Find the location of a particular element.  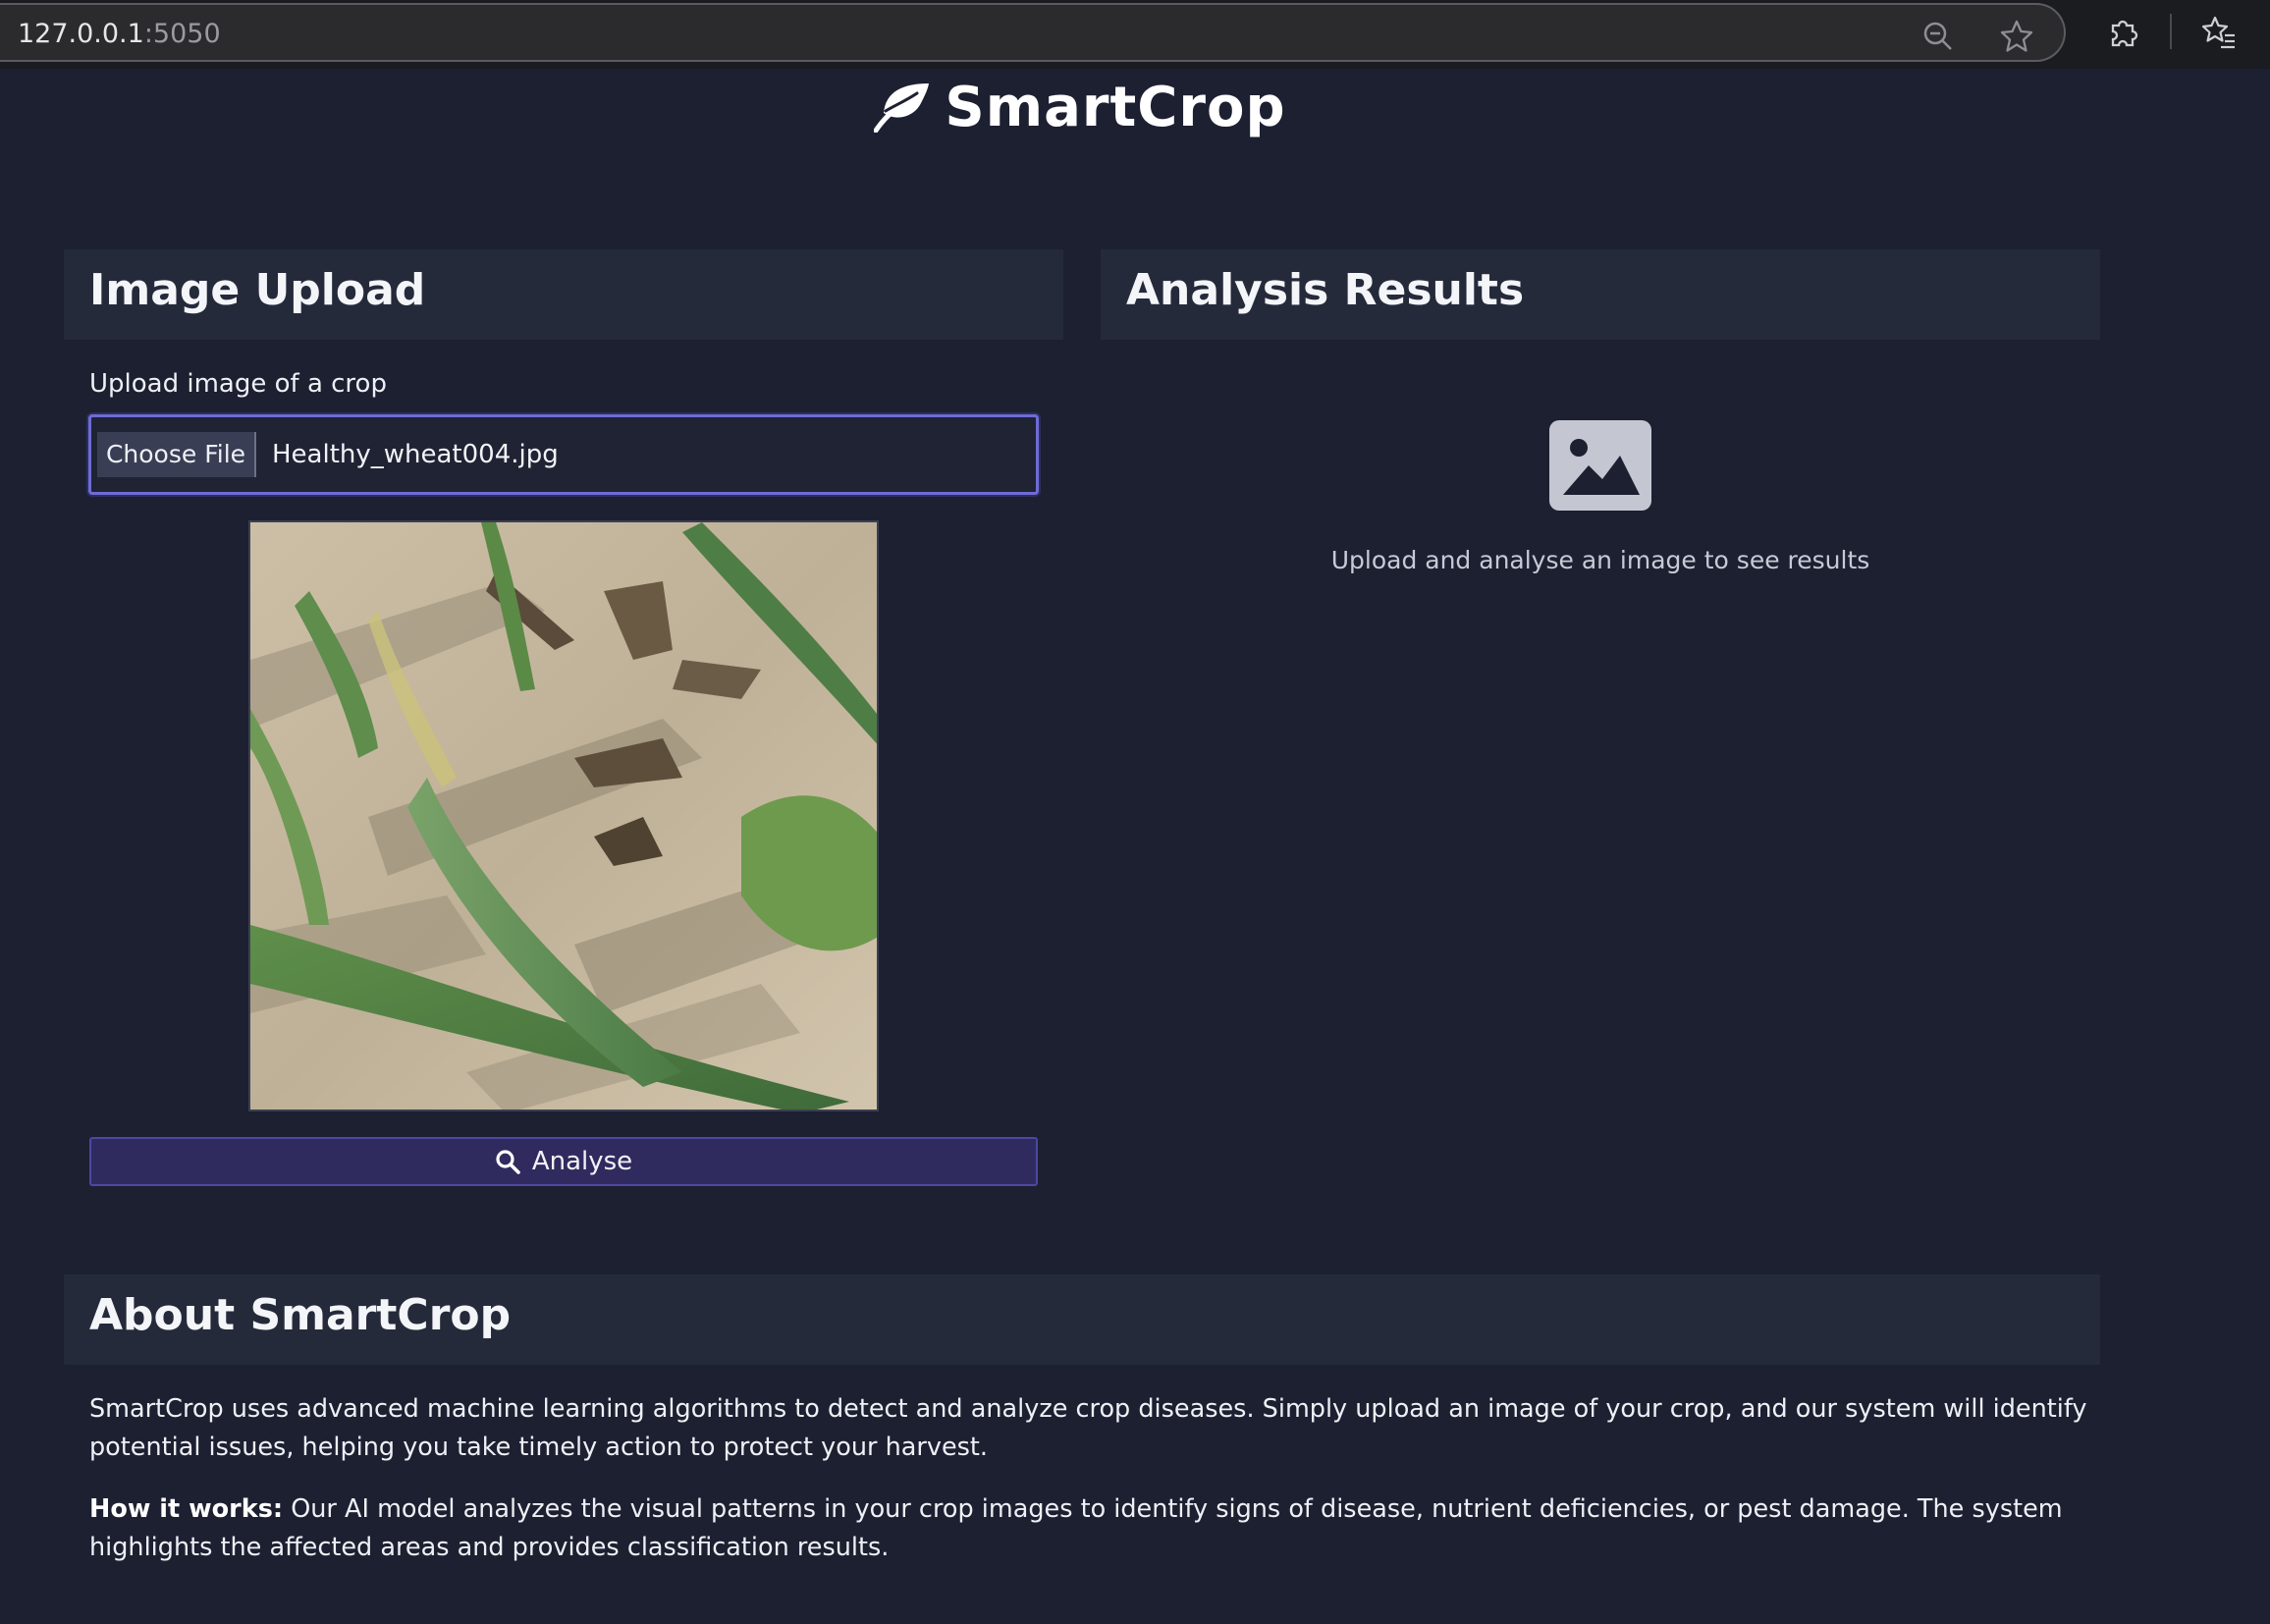

analysis-results-header: Analysis Results is located at coordinates (1600, 294).